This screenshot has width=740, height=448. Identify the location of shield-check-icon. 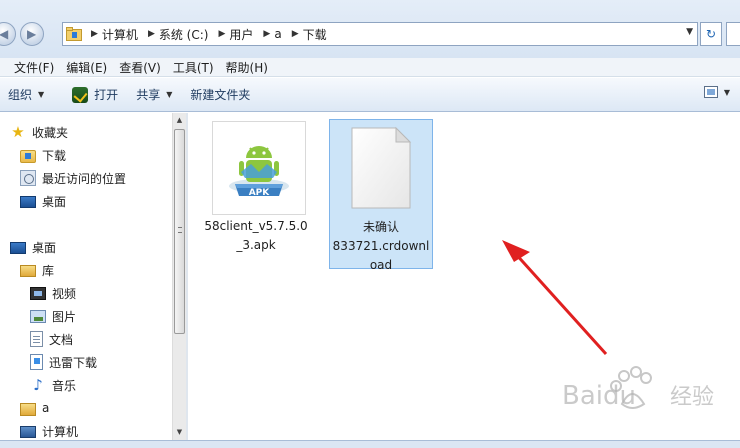
(80, 94).